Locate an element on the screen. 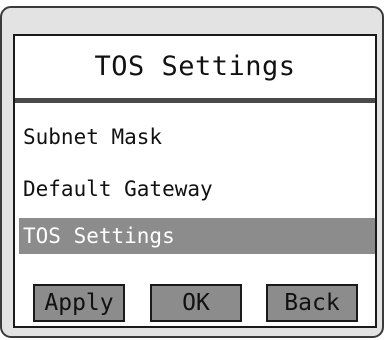  apply-button: Apply is located at coordinates (79, 303).